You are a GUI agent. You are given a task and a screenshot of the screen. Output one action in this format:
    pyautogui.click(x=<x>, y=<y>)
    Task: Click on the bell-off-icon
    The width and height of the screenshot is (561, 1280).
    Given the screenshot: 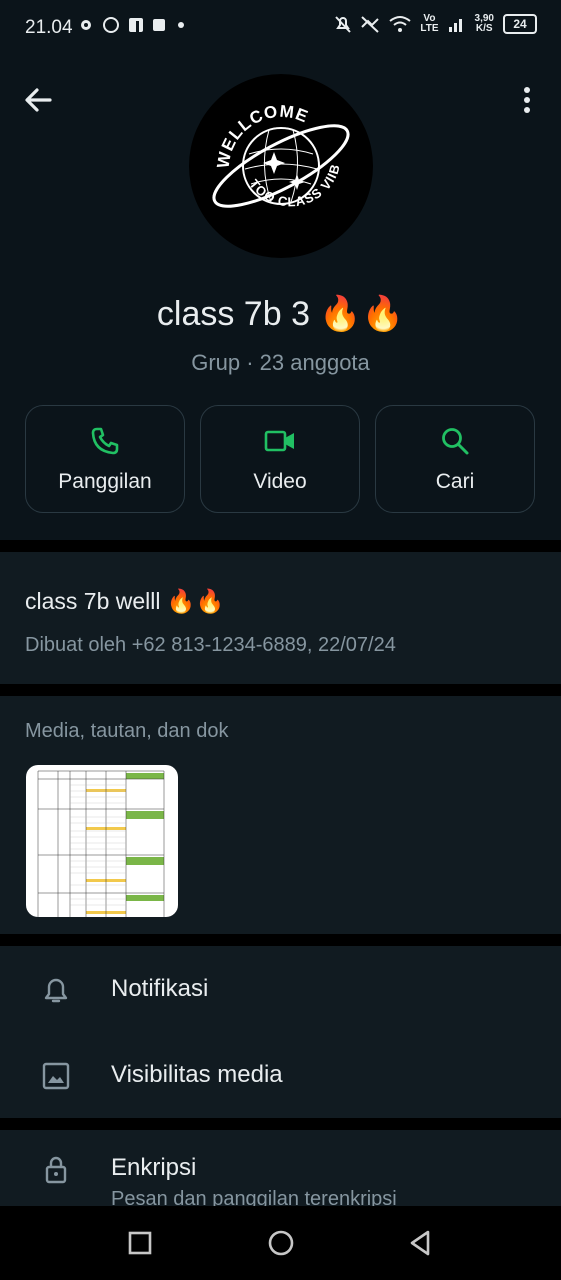 What is the action you would take?
    pyautogui.click(x=343, y=24)
    